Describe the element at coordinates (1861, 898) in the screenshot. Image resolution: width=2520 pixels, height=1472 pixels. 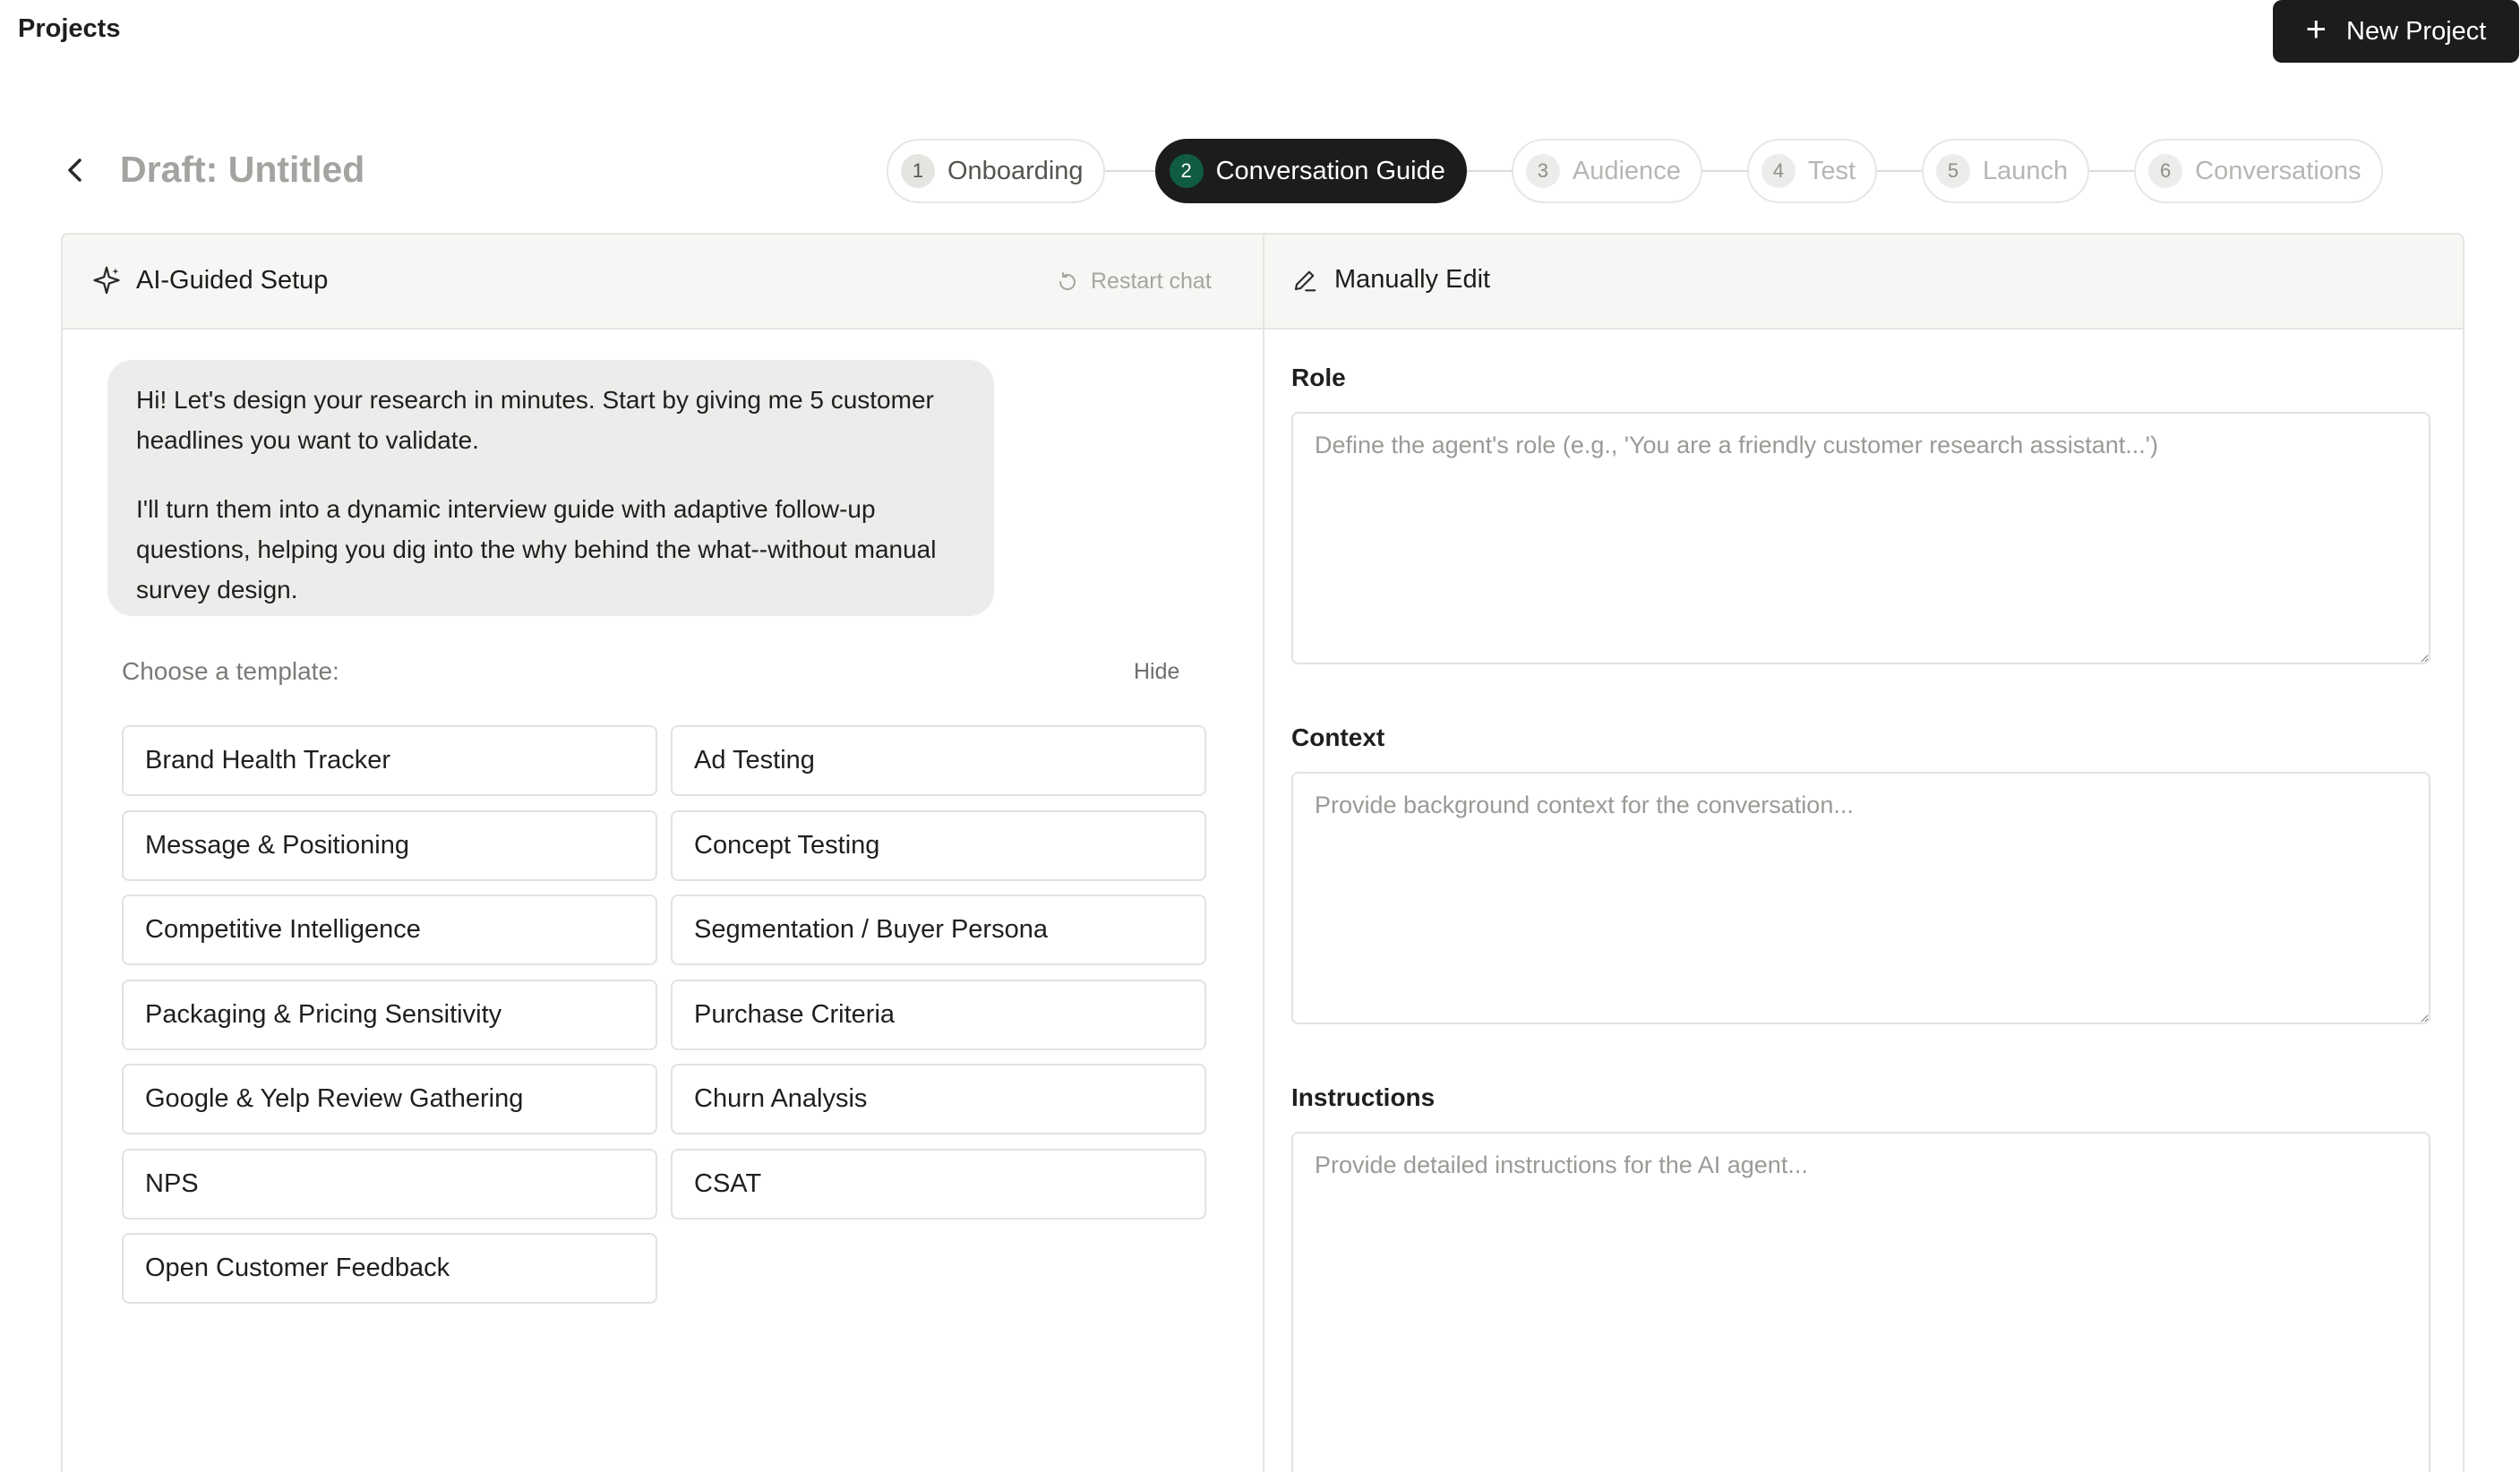
I see `context-field` at that location.